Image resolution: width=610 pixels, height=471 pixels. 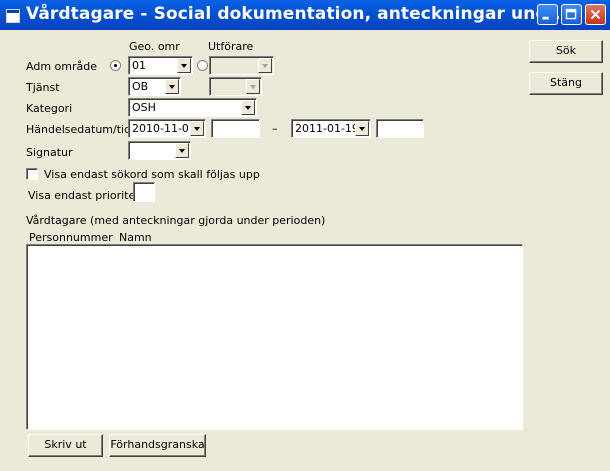 I want to click on tjanst-utforare-select, so click(x=235, y=86).